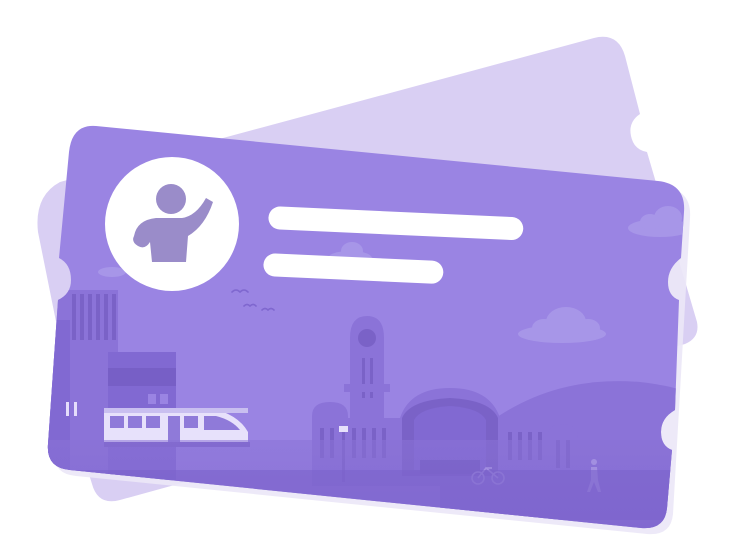 This screenshot has width=732, height=555. Describe the element at coordinates (112, 272) in the screenshot. I see `cloud-icon` at that location.